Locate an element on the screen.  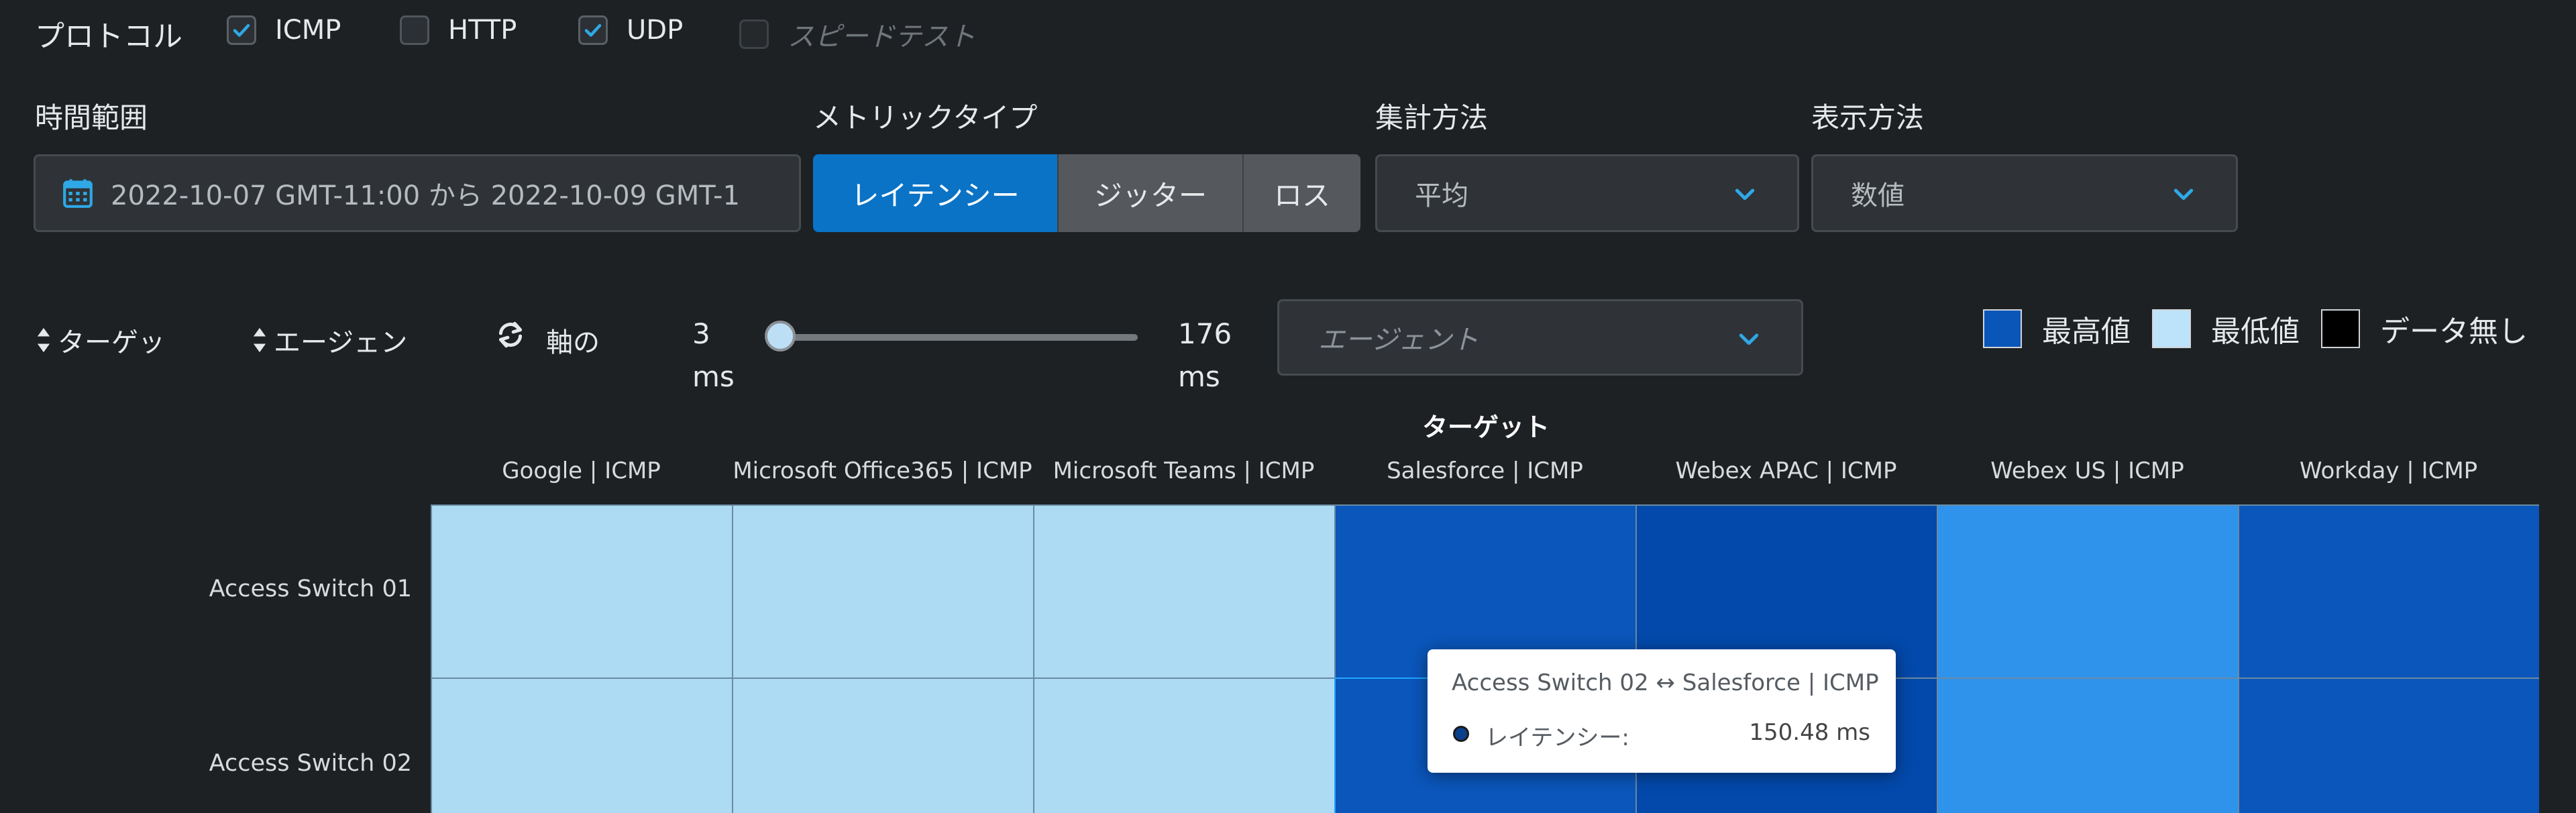
legend-highest-label: 最高値 is located at coordinates (2086, 332).